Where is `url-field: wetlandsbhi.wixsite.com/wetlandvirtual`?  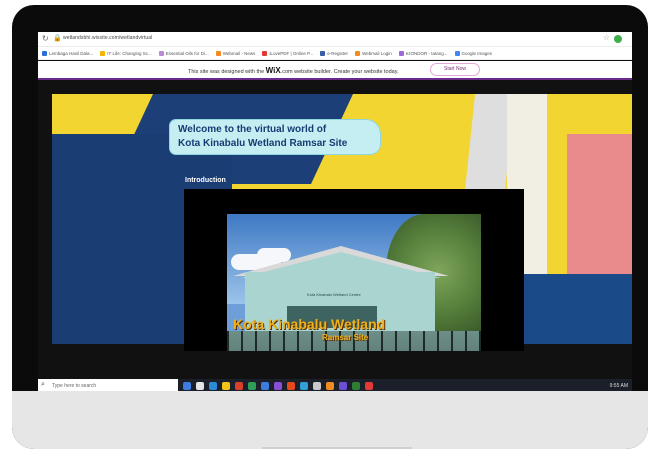
url-field: wetlandsbhi.wixsite.com/wetlandvirtual is located at coordinates (107, 38).